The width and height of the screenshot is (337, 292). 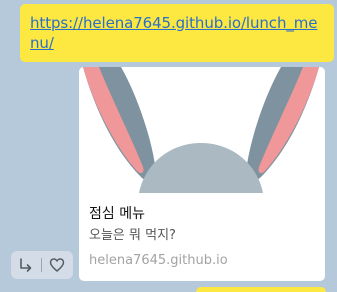 I want to click on heart-icon, so click(x=57, y=265).